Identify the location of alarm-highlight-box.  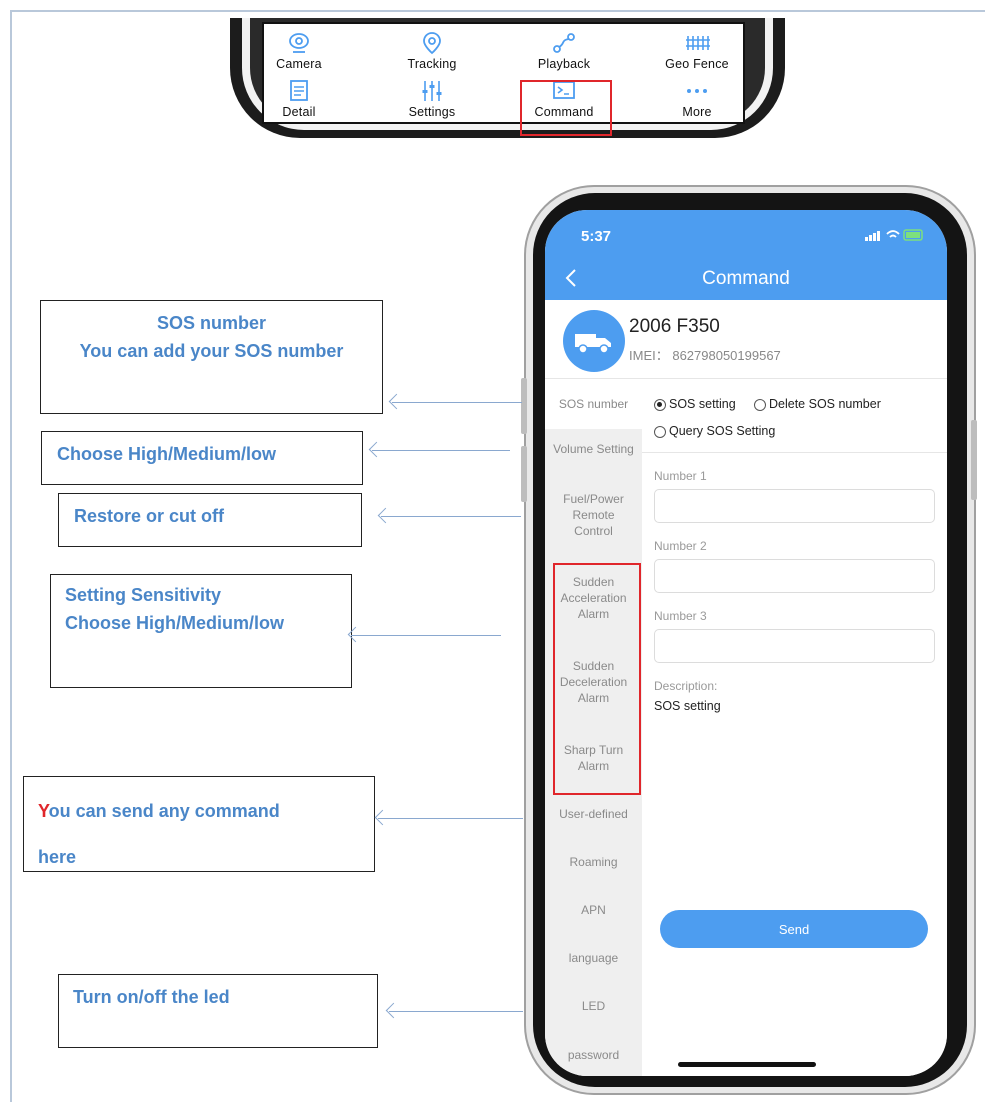
(597, 679).